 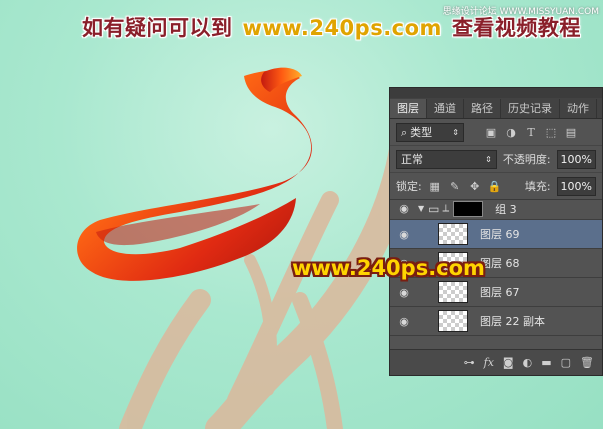 What do you see at coordinates (157, 28) in the screenshot?
I see `banner-text-left: 如有疑问可以到` at bounding box center [157, 28].